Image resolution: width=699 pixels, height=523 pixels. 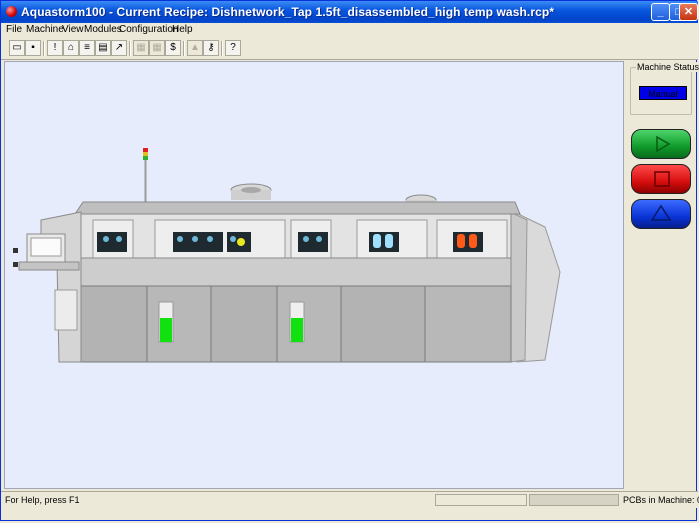 I want to click on document-icon: ▤, so click(x=103, y=48).